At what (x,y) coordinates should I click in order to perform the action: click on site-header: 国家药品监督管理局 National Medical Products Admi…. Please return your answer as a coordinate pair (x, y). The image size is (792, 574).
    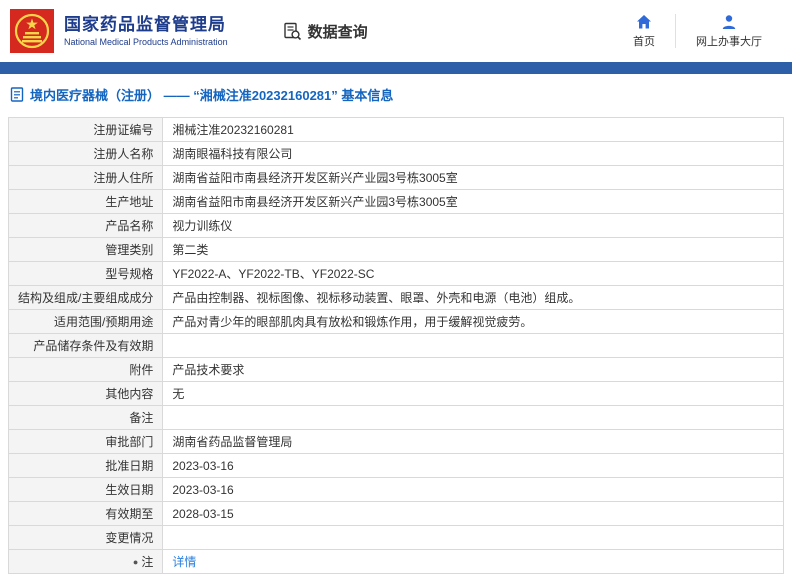
    Looking at the image, I should click on (396, 31).